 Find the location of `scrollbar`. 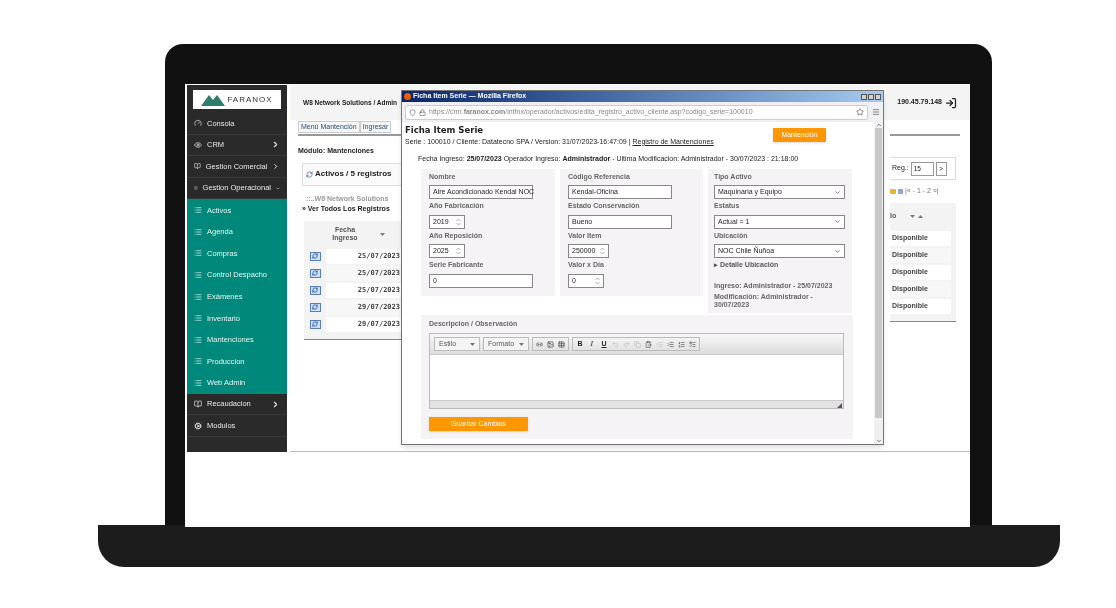

scrollbar is located at coordinates (878, 283).